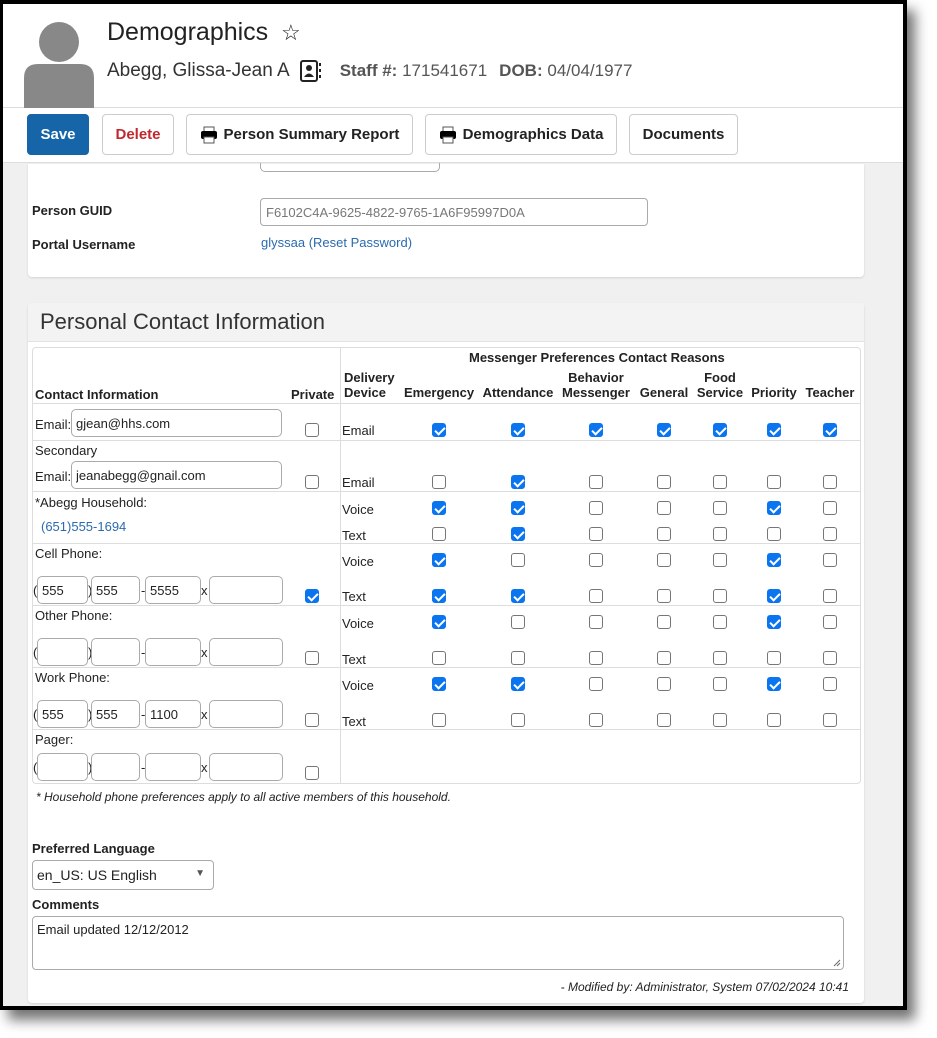  What do you see at coordinates (173, 767) in the screenshot?
I see `pager-phone-line-field` at bounding box center [173, 767].